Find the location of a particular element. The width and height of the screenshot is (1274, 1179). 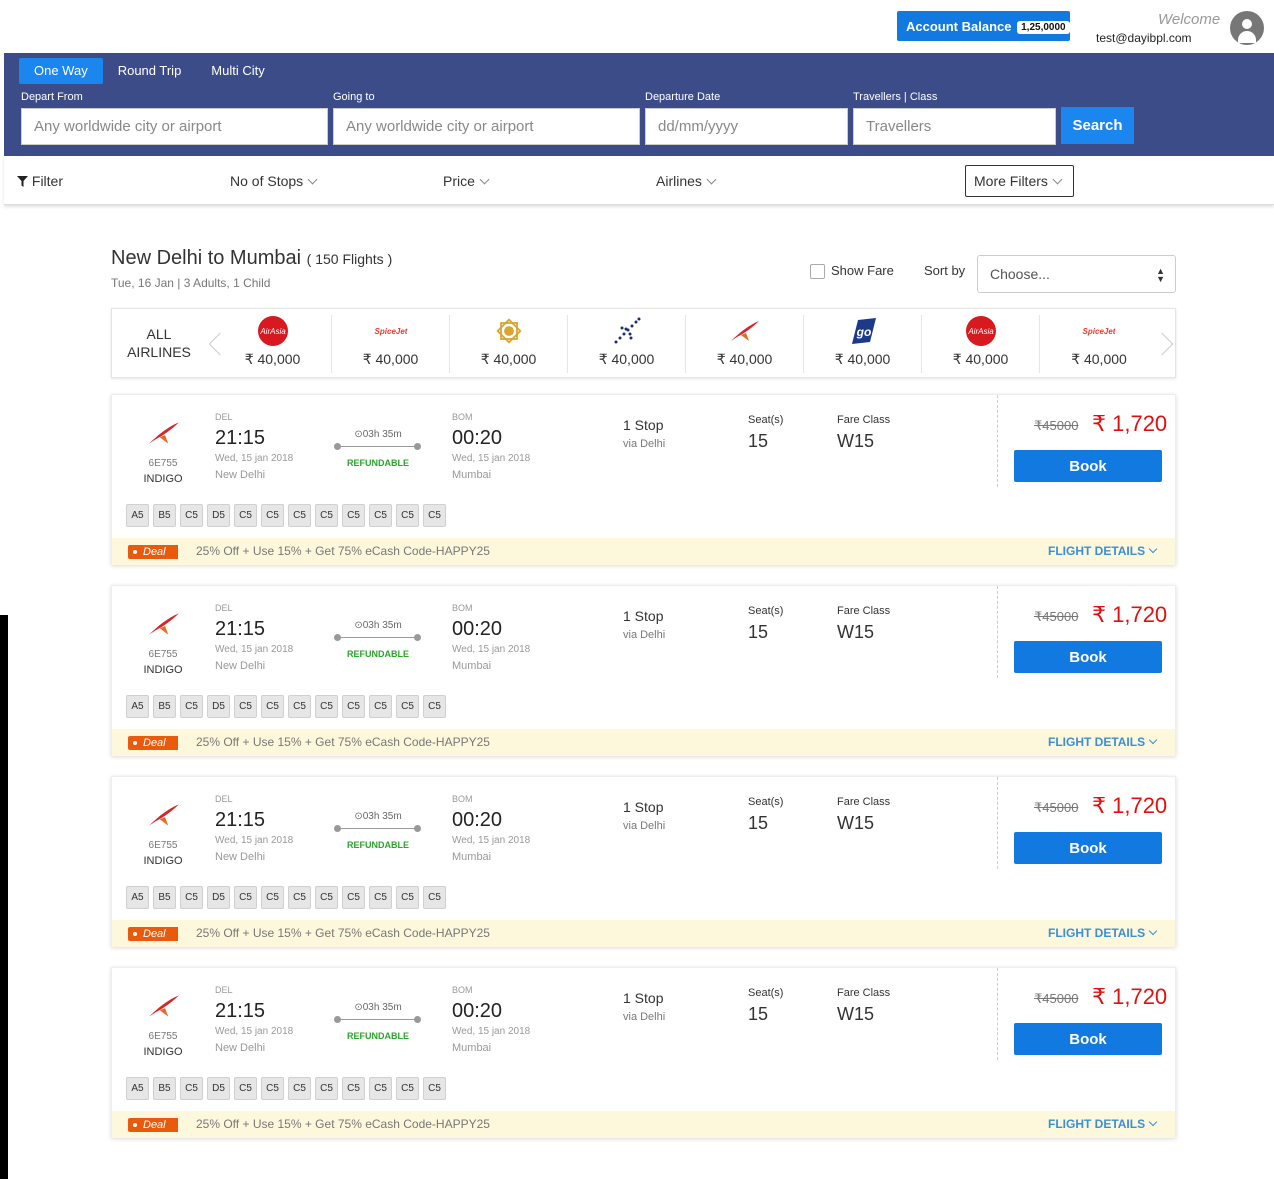

seats-value: 15 is located at coordinates (758, 823).